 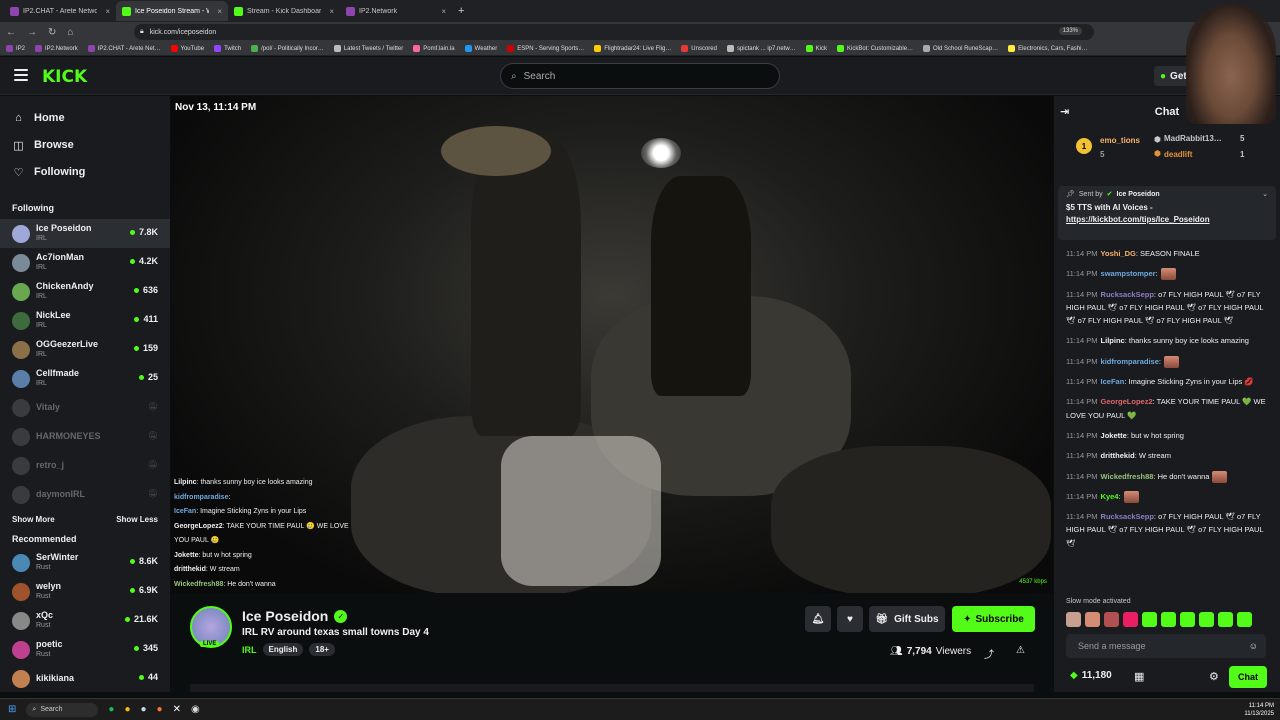 What do you see at coordinates (1169, 253) in the screenshot?
I see `chat-message: 11:14 PM Yoshi_DG: SEASON FINALE` at bounding box center [1169, 253].